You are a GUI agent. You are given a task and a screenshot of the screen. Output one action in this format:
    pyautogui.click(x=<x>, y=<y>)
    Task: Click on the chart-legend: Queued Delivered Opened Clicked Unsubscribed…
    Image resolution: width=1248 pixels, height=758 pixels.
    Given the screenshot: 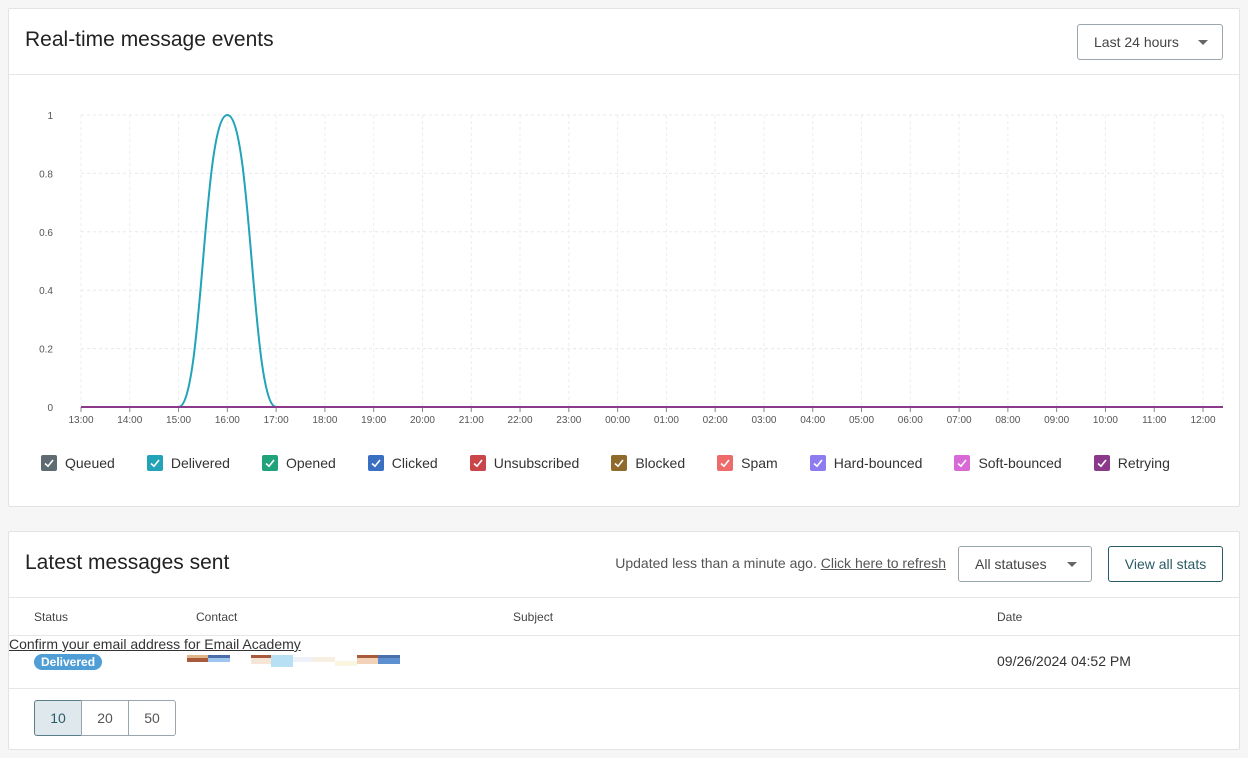 What is the action you would take?
    pyautogui.click(x=621, y=463)
    